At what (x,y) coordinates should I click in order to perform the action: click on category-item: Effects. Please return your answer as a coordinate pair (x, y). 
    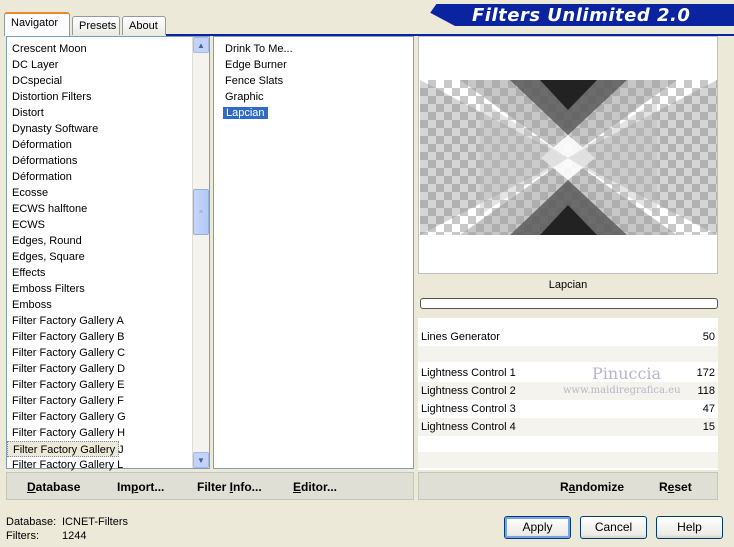
    Looking at the image, I should click on (108, 273).